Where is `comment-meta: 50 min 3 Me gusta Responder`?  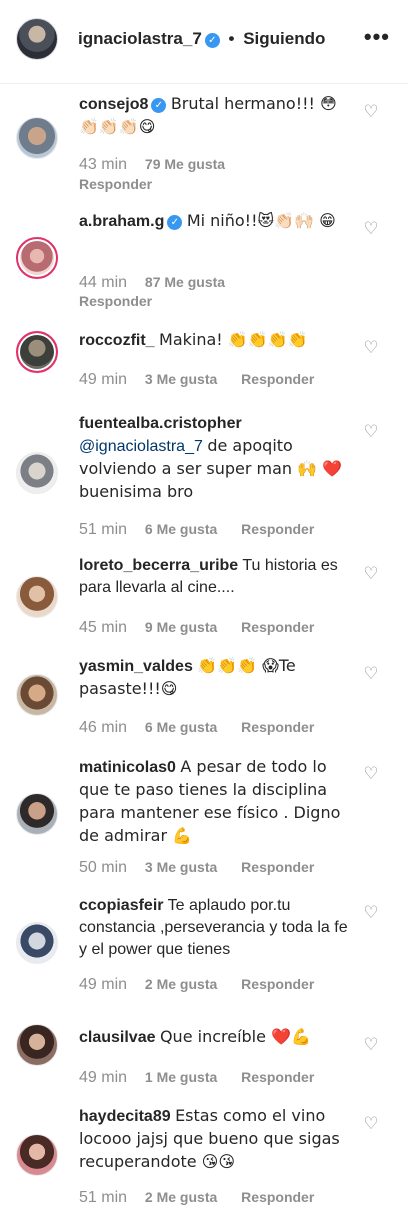
comment-meta: 50 min 3 Me gusta Responder is located at coordinates (196, 868).